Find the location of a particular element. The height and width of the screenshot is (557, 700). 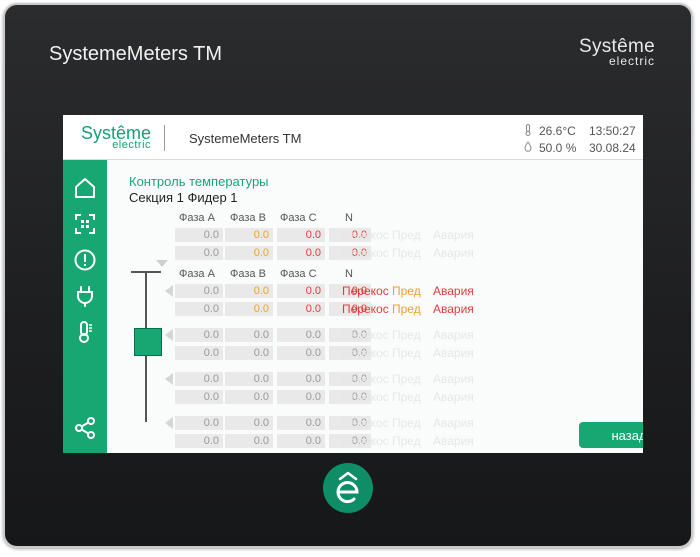

device-title: SystemeMeters TM is located at coordinates (135, 54).